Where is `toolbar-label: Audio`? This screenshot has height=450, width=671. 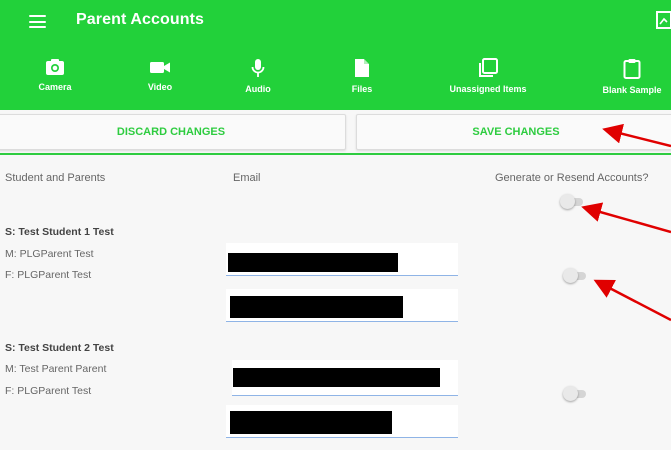
toolbar-label: Audio is located at coordinates (258, 89).